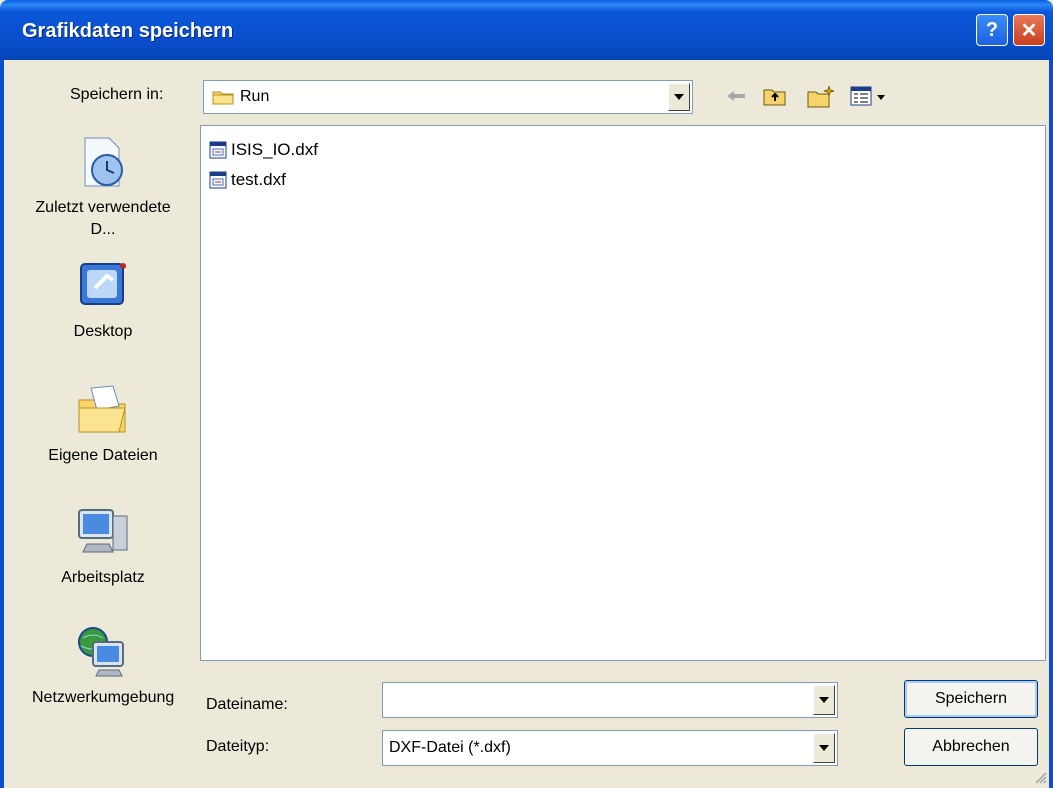 This screenshot has height=788, width=1053. What do you see at coordinates (103, 331) in the screenshot?
I see `place-label-desktop: Desktop` at bounding box center [103, 331].